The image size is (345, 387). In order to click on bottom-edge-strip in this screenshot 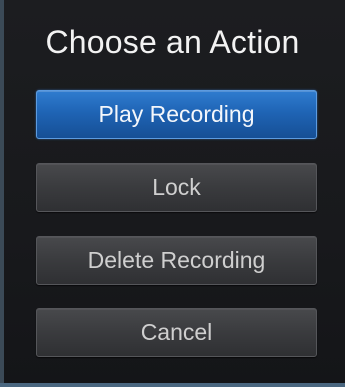, I will do `click(172, 385)`.